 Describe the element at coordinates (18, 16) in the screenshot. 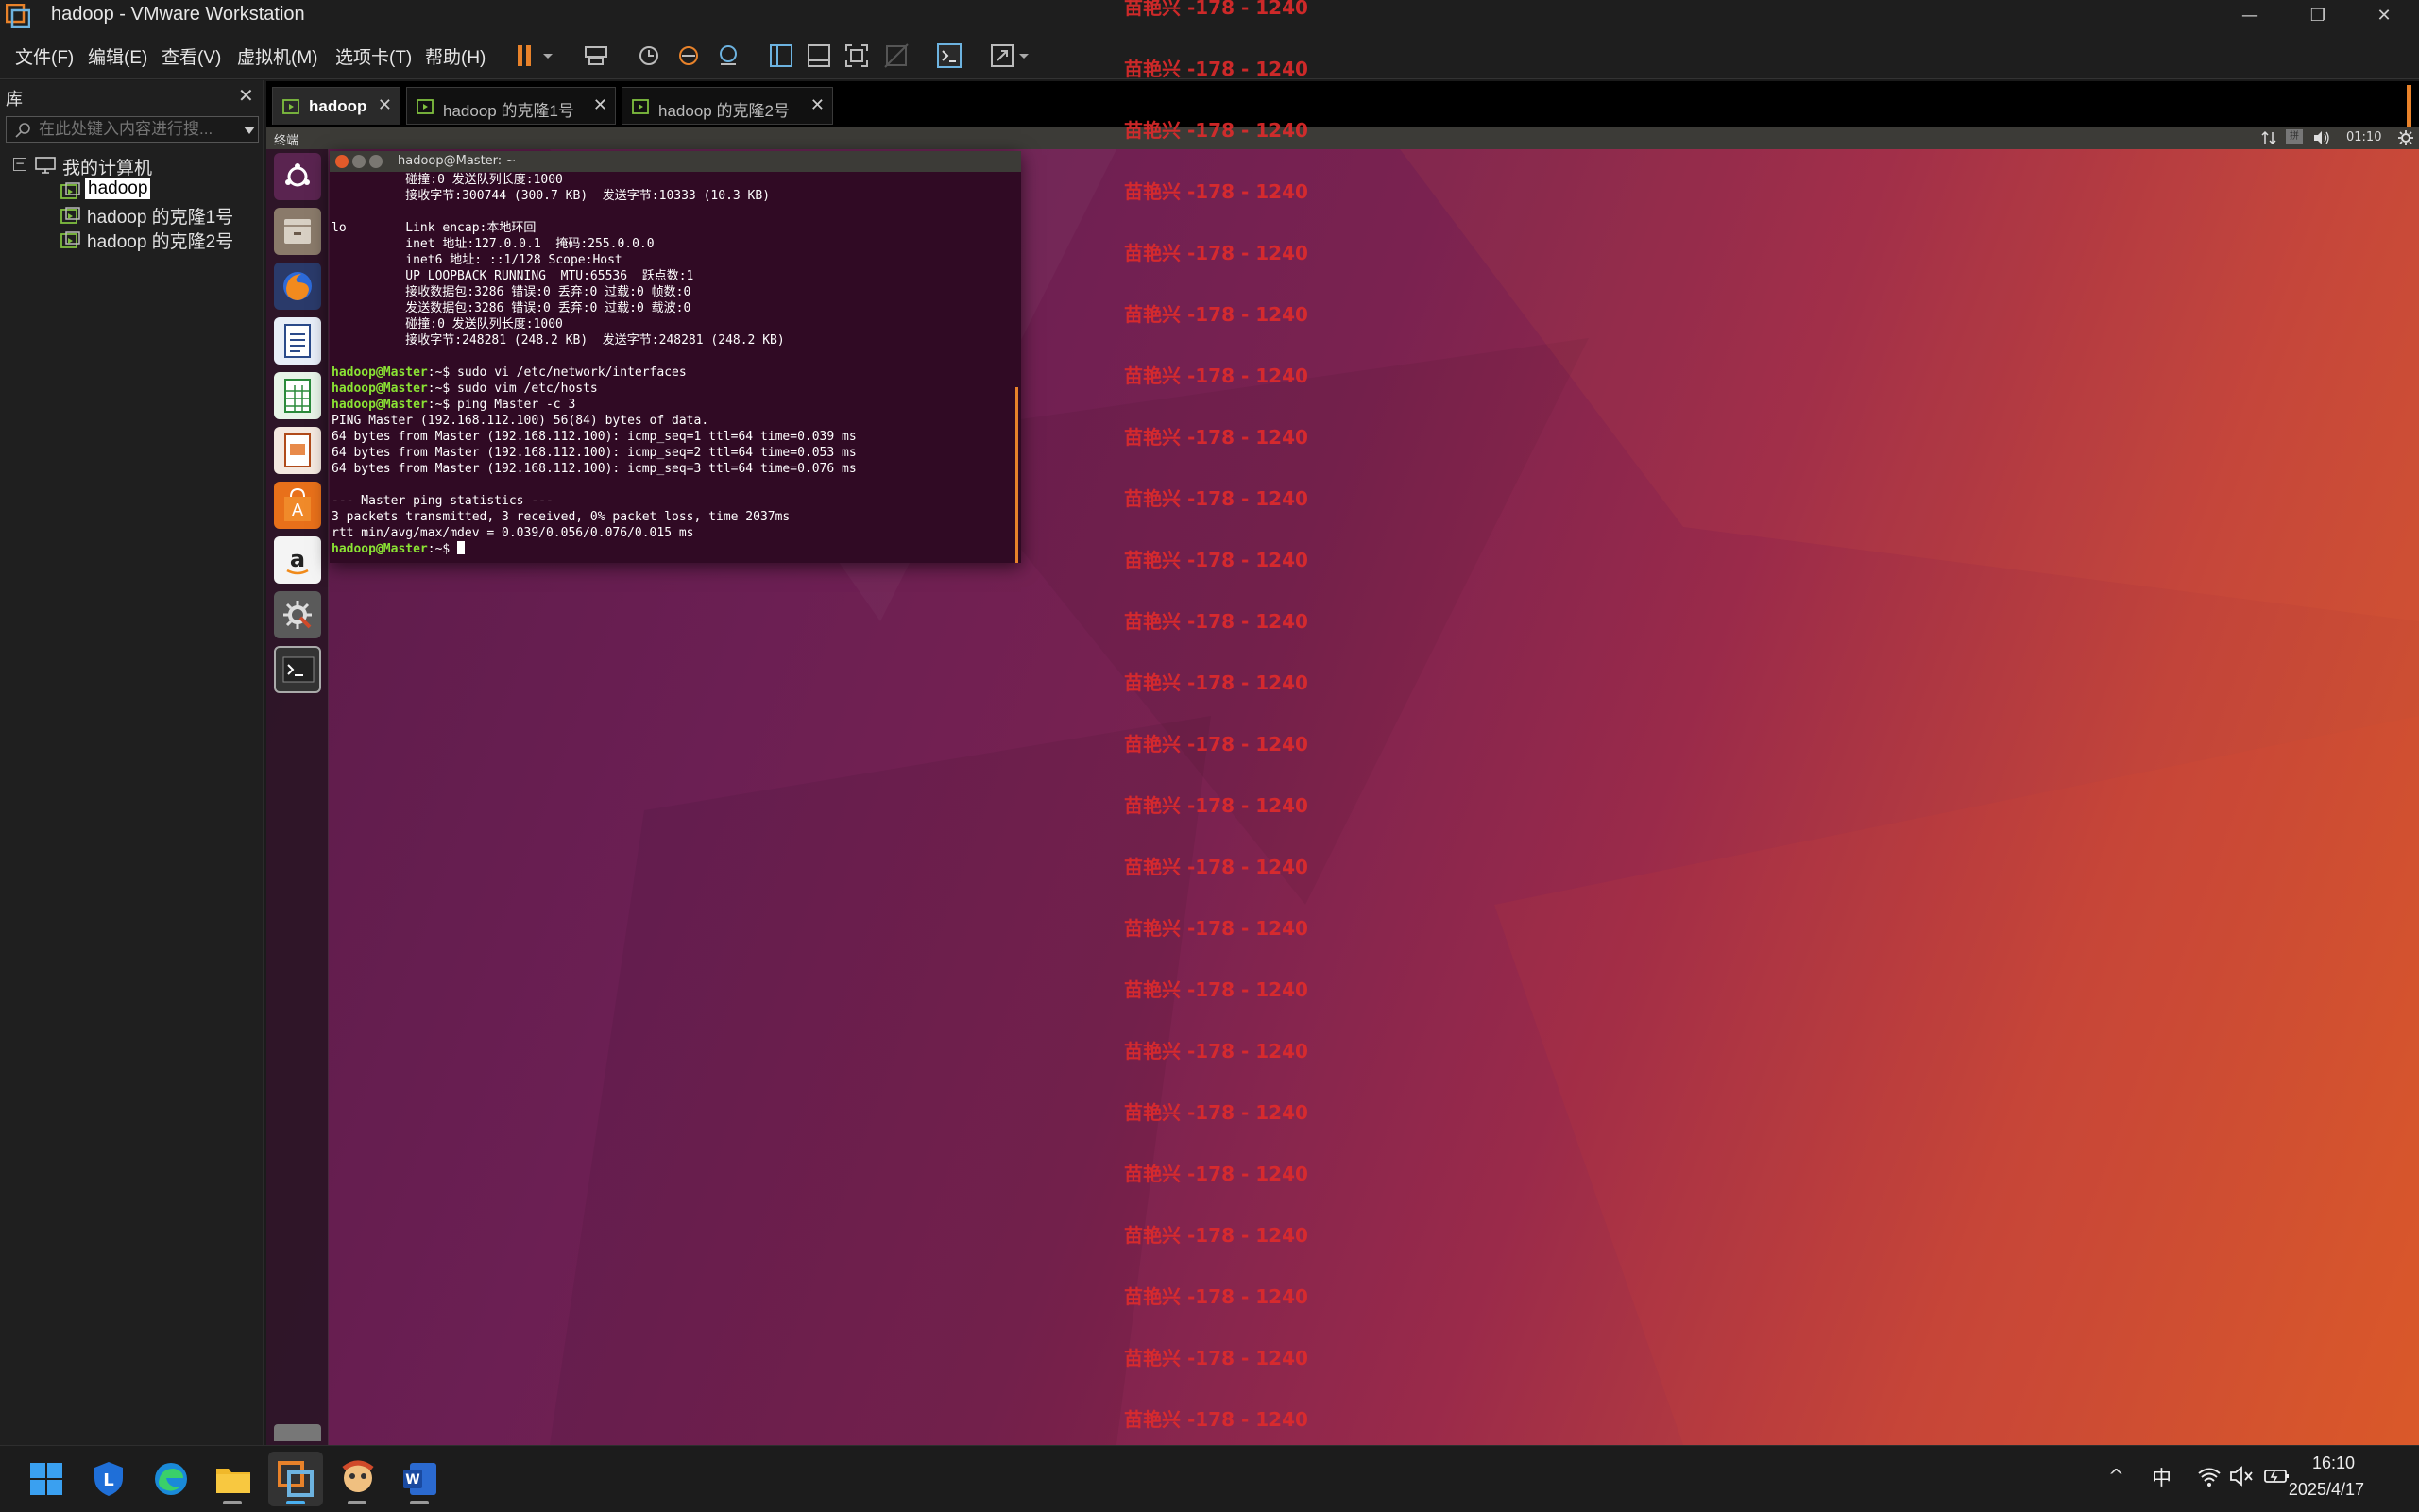

I see `vmware-app-icon` at that location.